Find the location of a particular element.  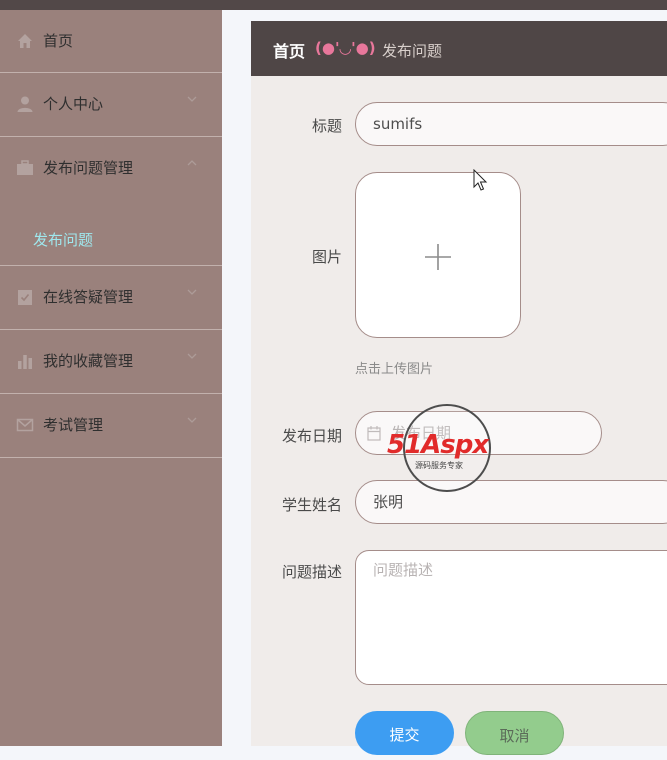

home-icon is located at coordinates (25, 41).